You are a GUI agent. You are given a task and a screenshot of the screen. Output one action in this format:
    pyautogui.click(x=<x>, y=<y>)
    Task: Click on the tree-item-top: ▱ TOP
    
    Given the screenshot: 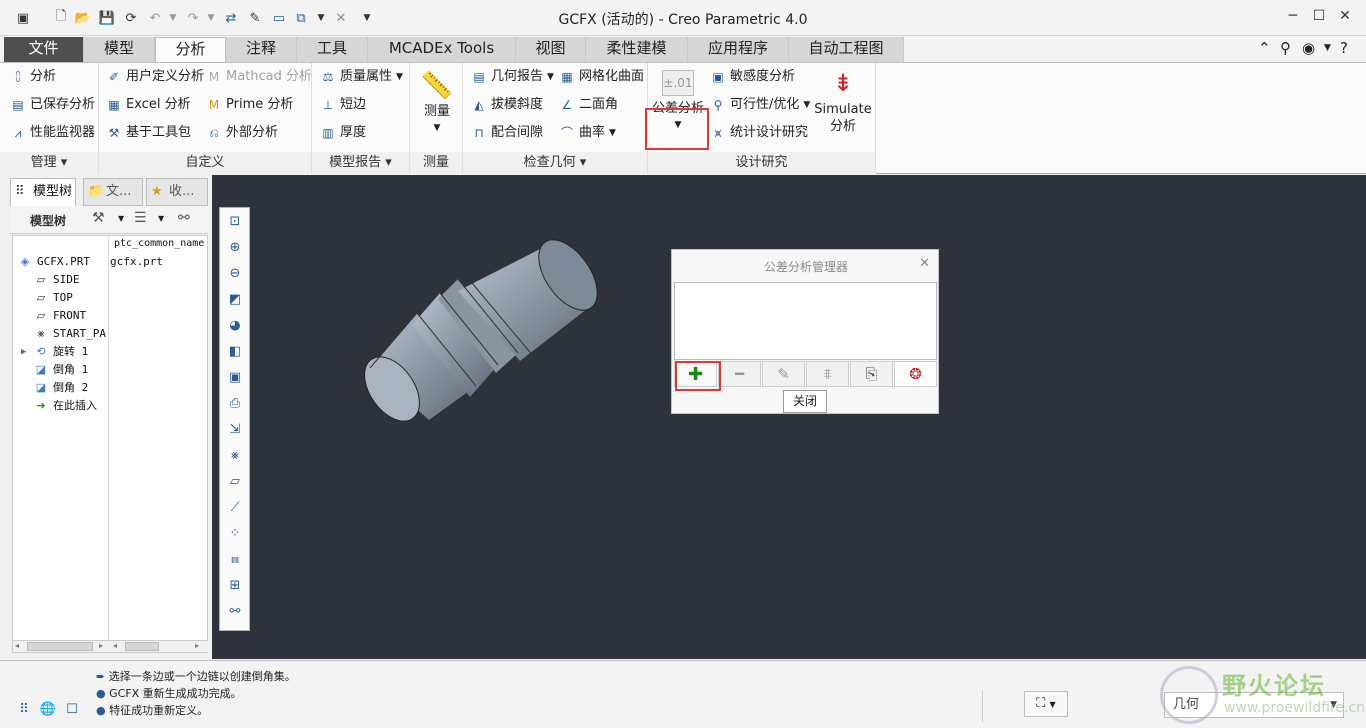 What is the action you would take?
    pyautogui.click(x=53, y=298)
    